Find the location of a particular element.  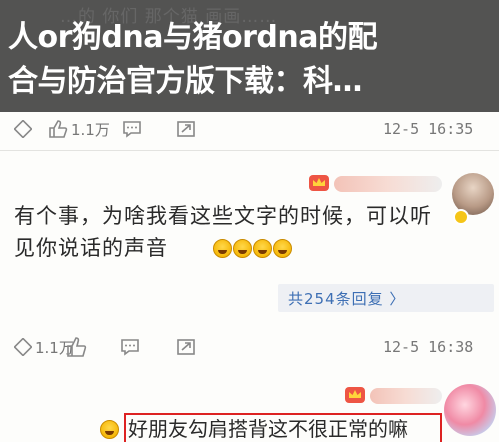

comment-timestamp: 12-5 16:38 is located at coordinates (428, 347).